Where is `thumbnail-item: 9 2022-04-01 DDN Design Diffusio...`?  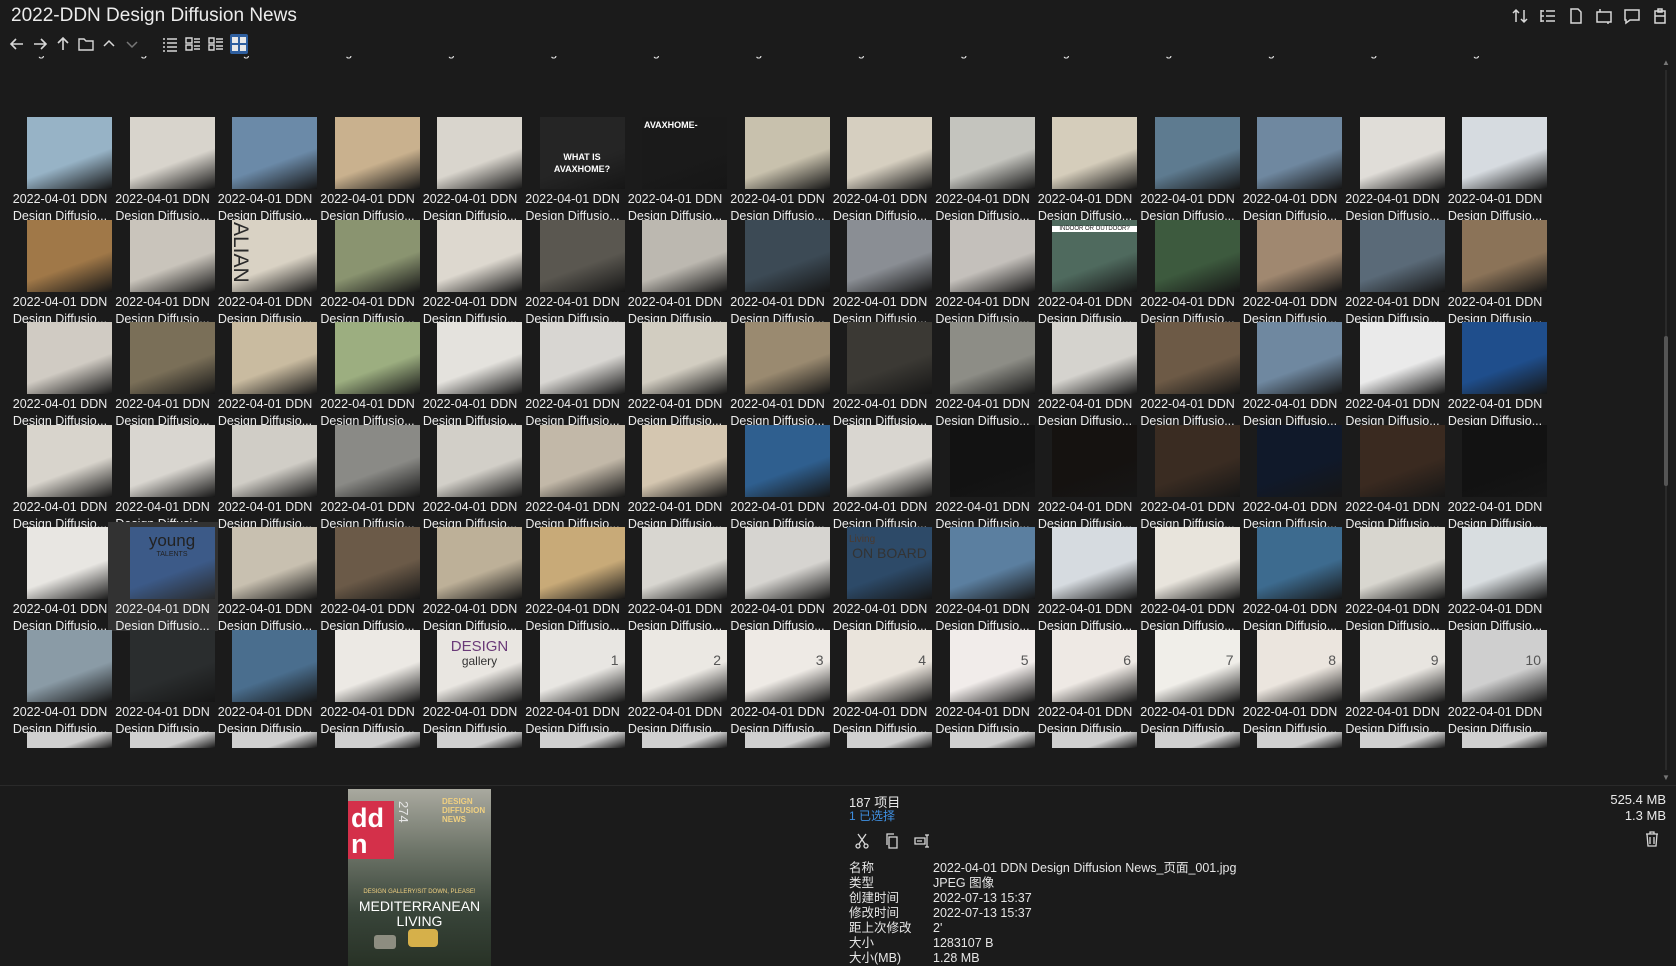 thumbnail-item: 9 2022-04-01 DDN Design Diffusio... is located at coordinates (1393, 680).